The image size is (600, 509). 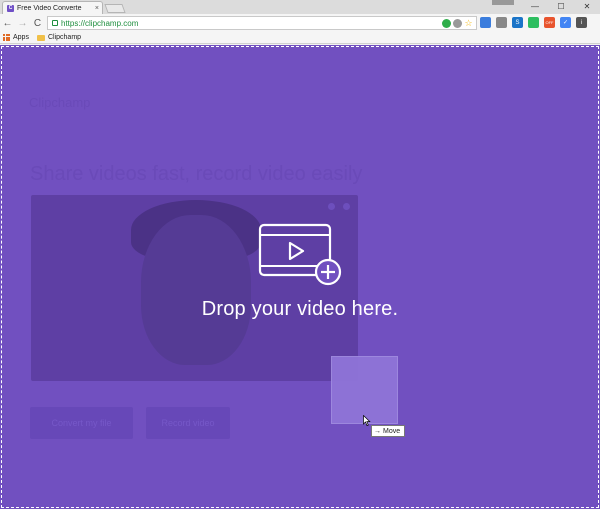 What do you see at coordinates (377, 431) in the screenshot?
I see `move-arrow-icon: →` at bounding box center [377, 431].